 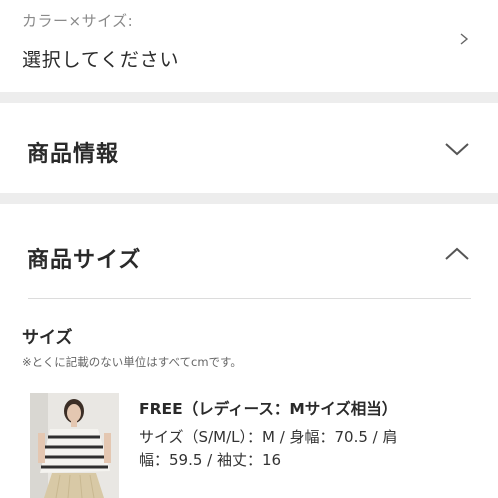 What do you see at coordinates (457, 149) in the screenshot?
I see `chevron-down-icon` at bounding box center [457, 149].